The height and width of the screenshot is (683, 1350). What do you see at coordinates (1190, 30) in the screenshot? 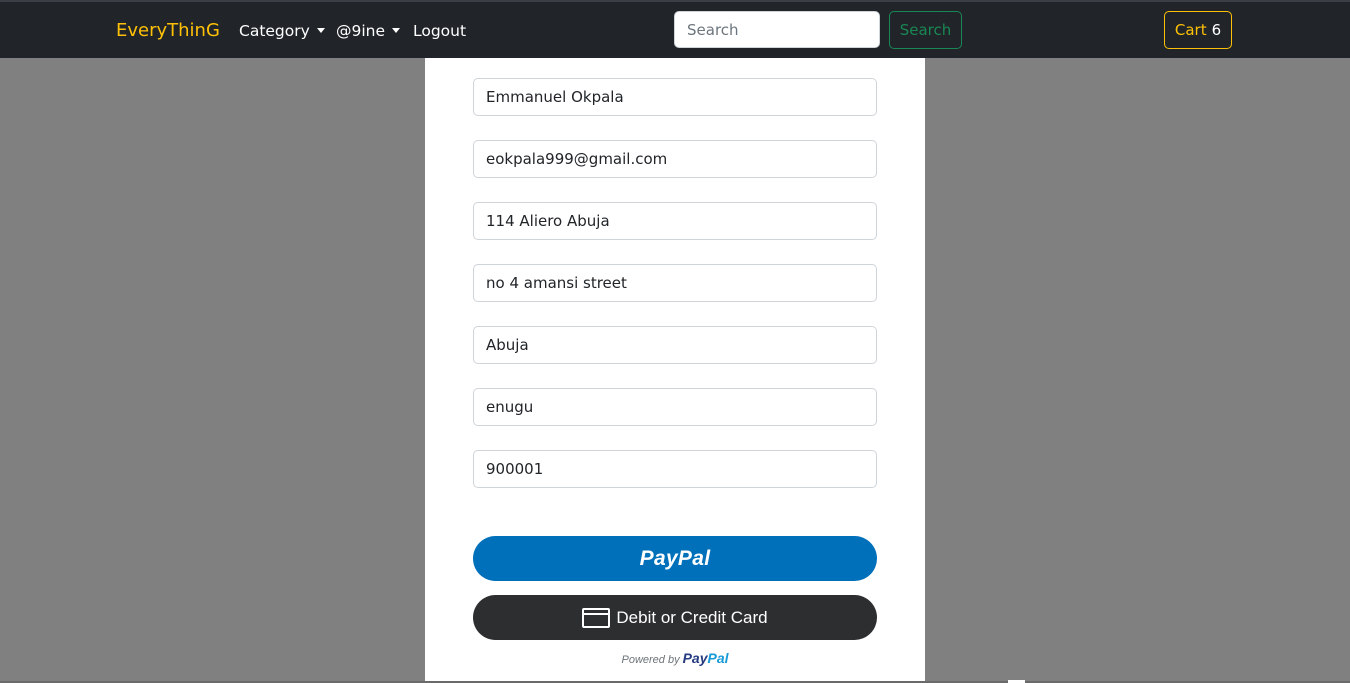
I see `cart-label: Cart` at bounding box center [1190, 30].